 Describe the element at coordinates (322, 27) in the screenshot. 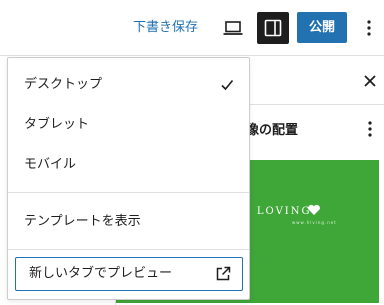

I see `publish-button: 公開` at that location.